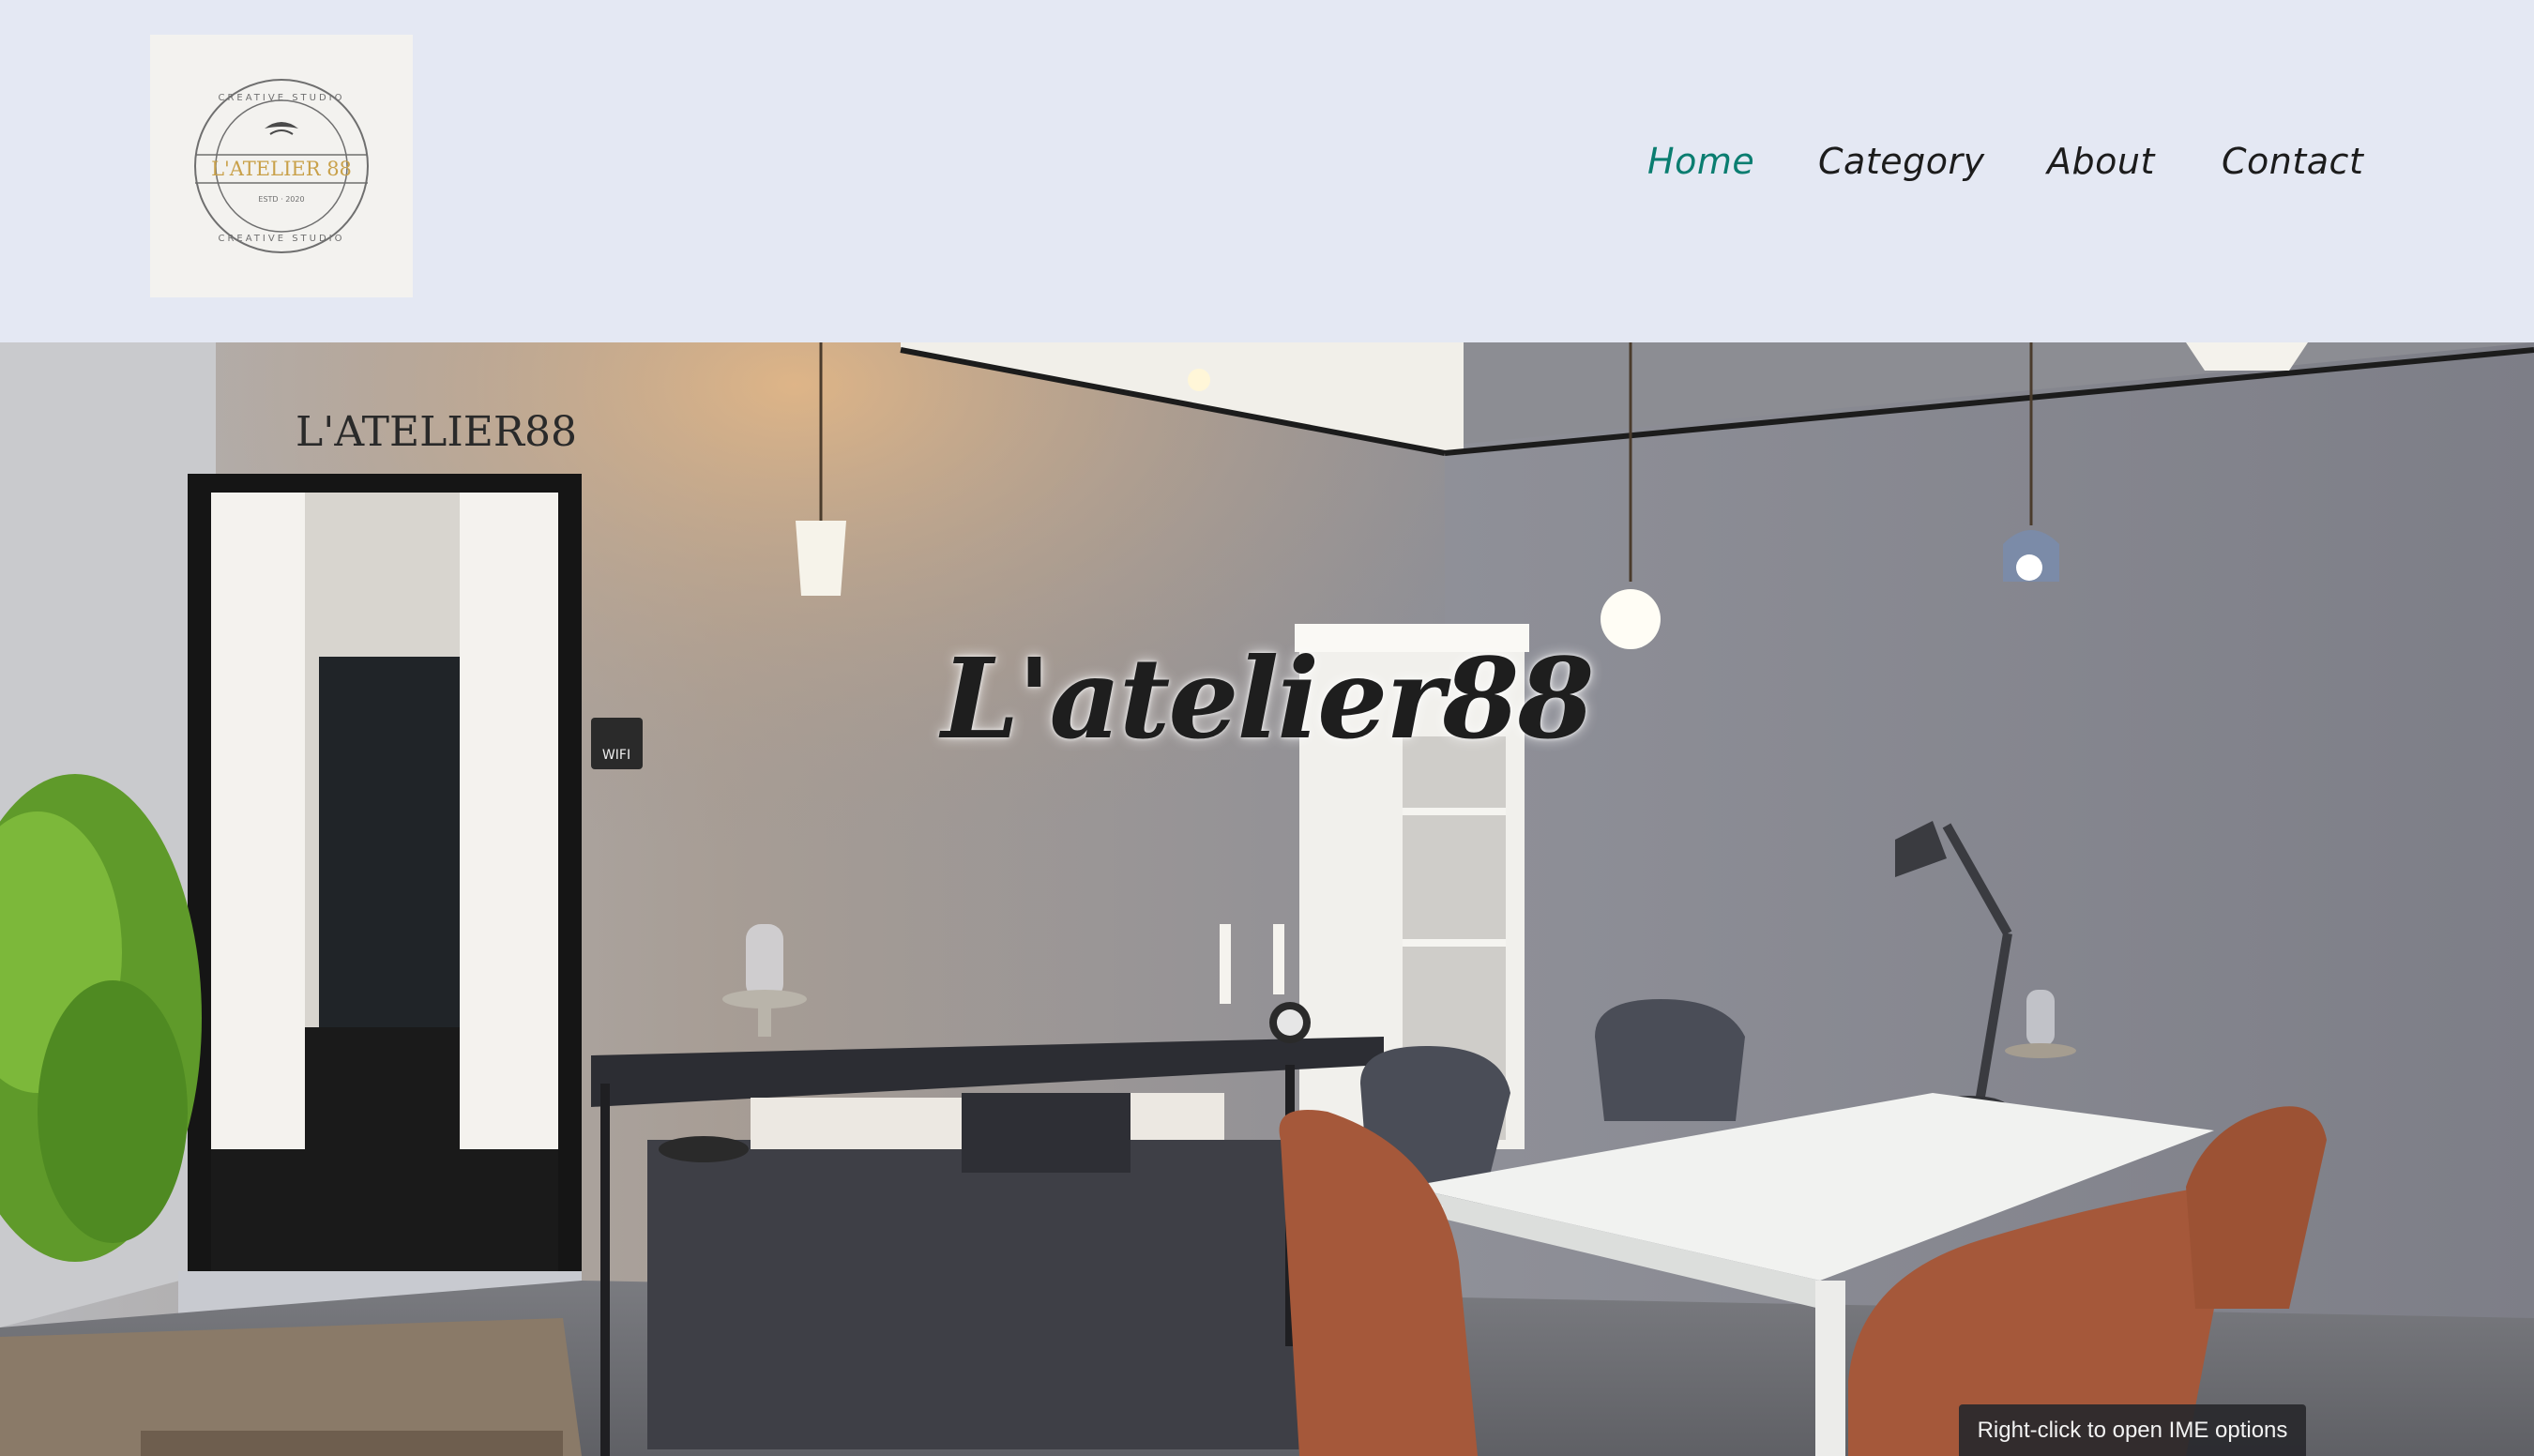 The height and width of the screenshot is (1456, 2534). Describe the element at coordinates (2293, 161) in the screenshot. I see `nav-contact-link: Contact` at that location.